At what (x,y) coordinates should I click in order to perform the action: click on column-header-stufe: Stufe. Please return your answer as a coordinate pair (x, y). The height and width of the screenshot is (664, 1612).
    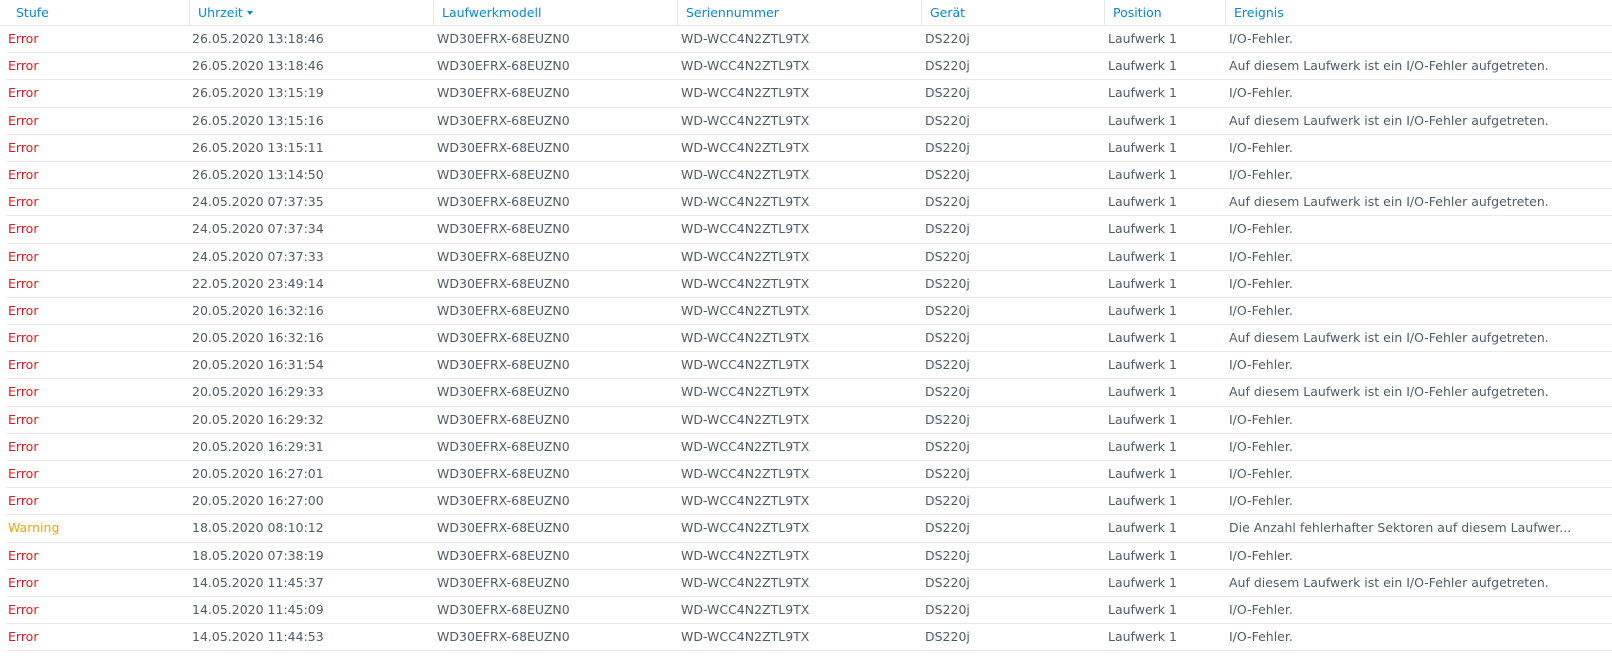
    Looking at the image, I should click on (95, 12).